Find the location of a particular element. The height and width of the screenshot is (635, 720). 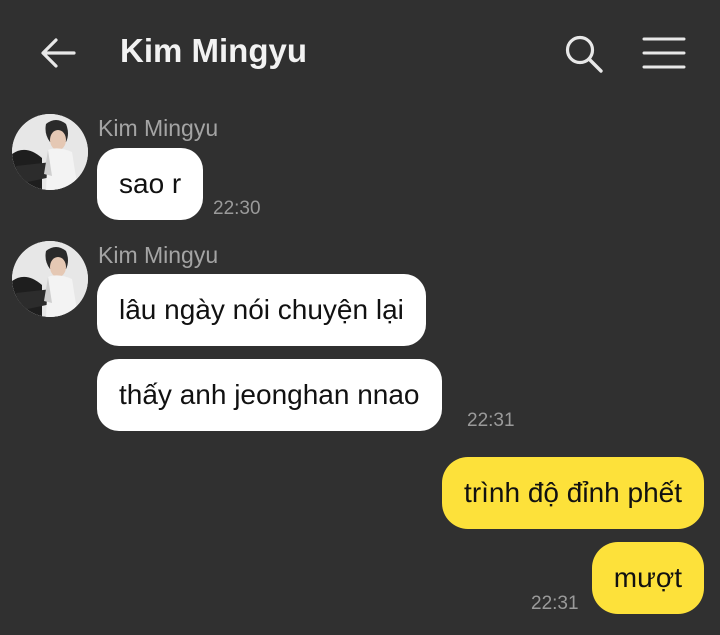

message-bubble: thấy anh jeonghan nnao is located at coordinates (269, 395).